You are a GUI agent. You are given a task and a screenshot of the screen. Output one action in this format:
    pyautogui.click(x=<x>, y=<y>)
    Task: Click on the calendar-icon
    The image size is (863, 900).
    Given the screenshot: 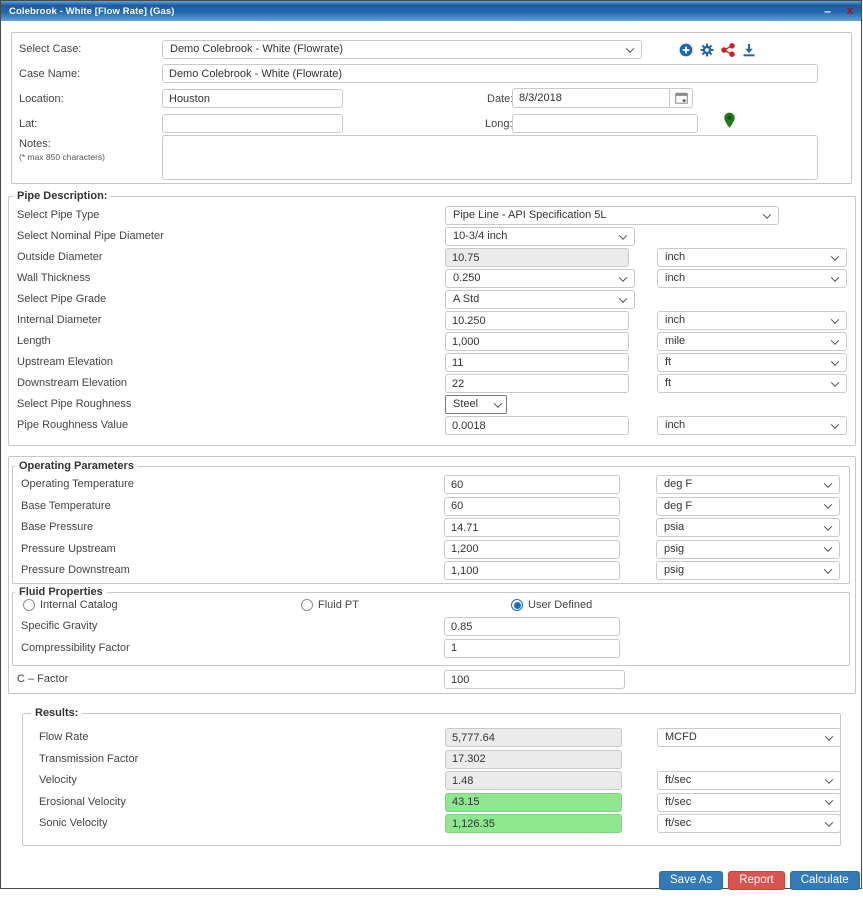 What is the action you would take?
    pyautogui.click(x=680, y=98)
    